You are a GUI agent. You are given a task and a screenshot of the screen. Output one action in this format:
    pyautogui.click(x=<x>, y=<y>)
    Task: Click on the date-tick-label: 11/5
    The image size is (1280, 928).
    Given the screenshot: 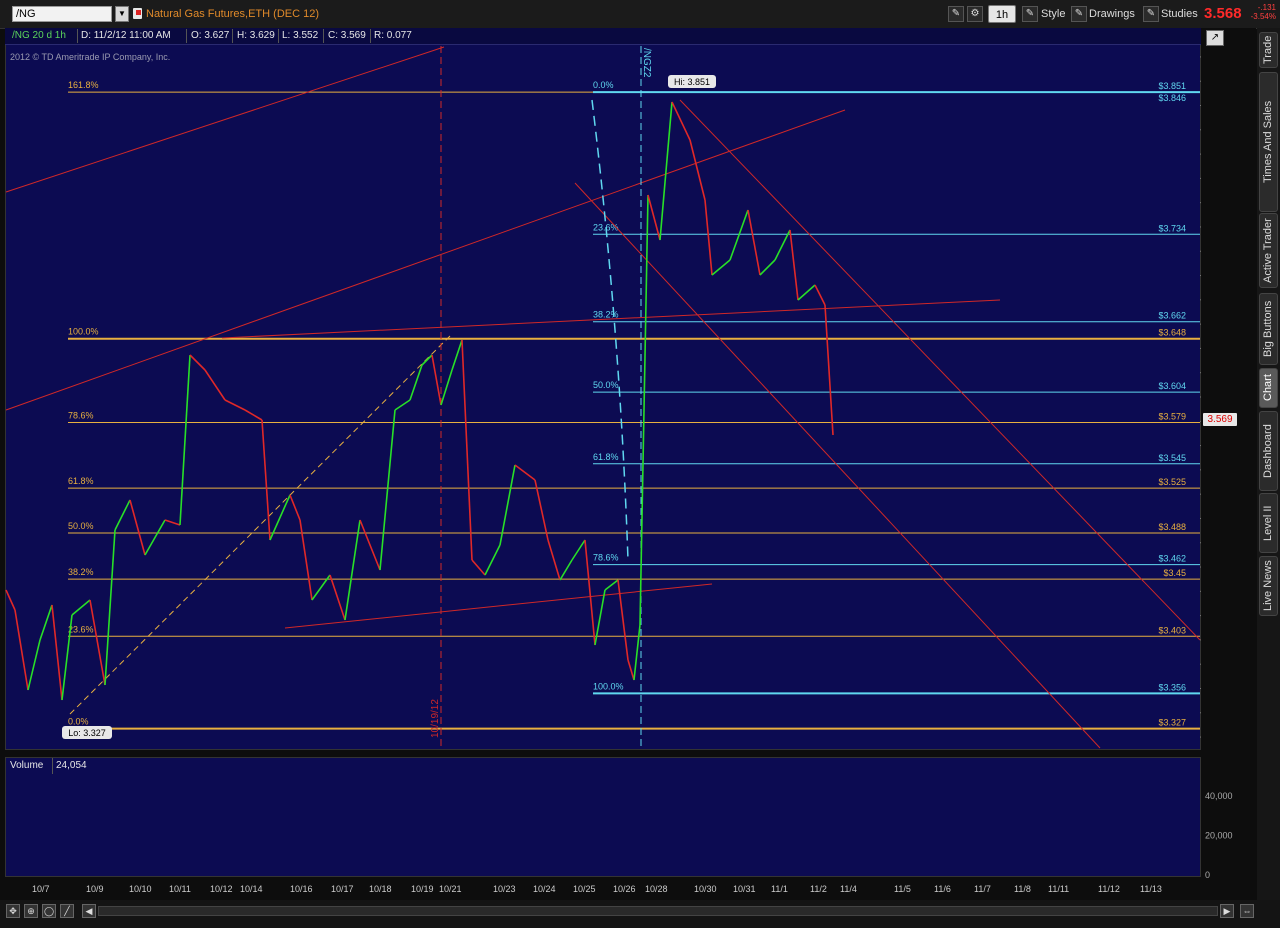 What is the action you would take?
    pyautogui.click(x=902, y=889)
    